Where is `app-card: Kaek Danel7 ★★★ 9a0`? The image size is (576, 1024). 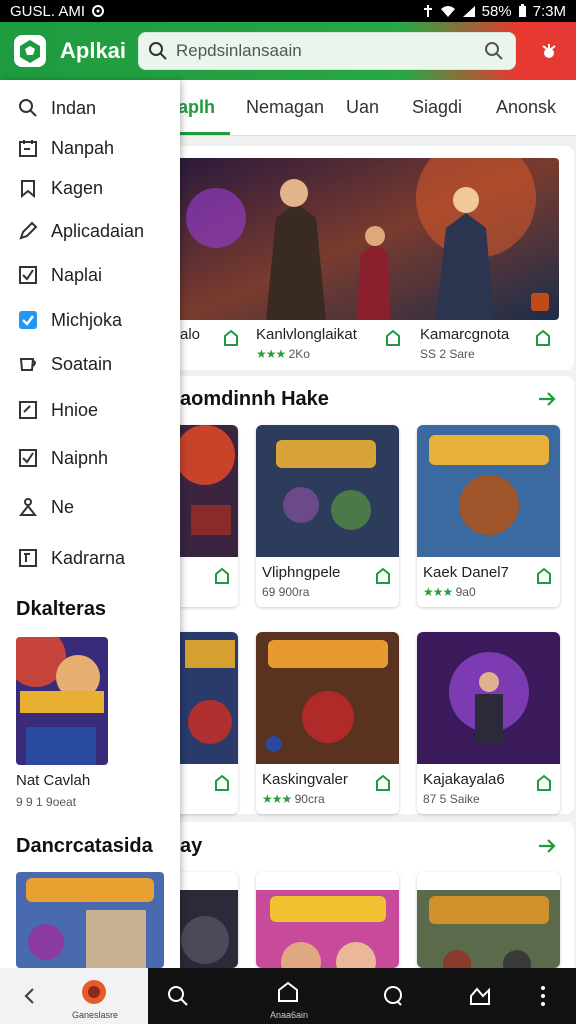 app-card: Kaek Danel7 ★★★ 9a0 is located at coordinates (488, 516).